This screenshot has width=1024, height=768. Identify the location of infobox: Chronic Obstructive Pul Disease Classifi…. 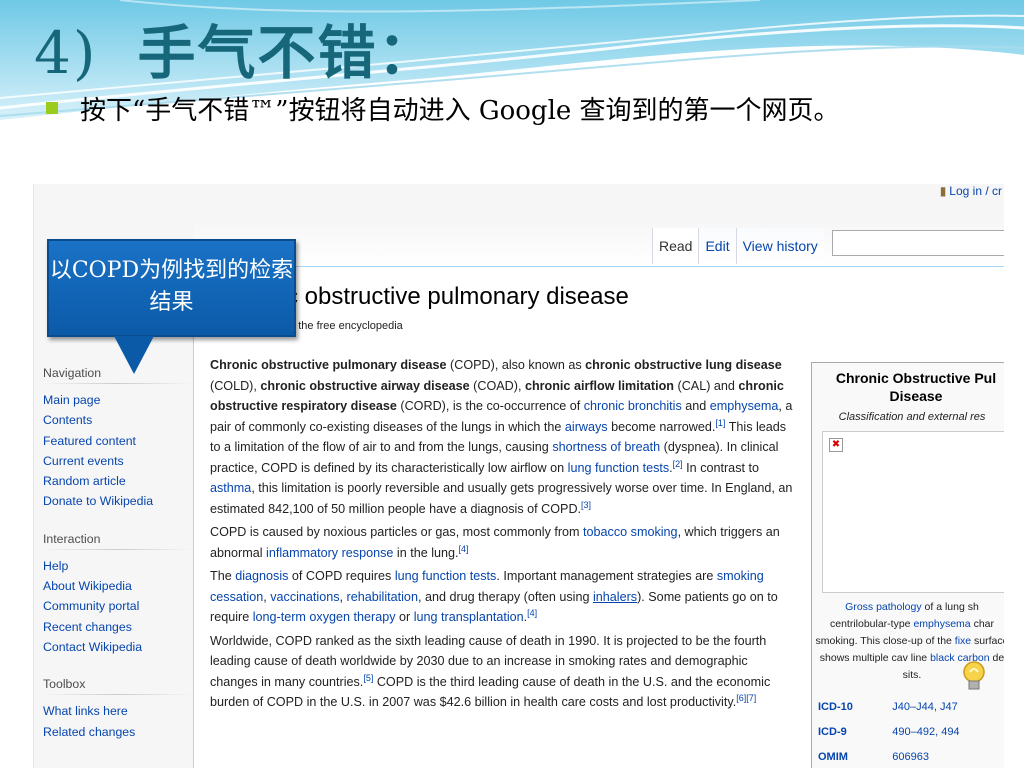
(907, 565).